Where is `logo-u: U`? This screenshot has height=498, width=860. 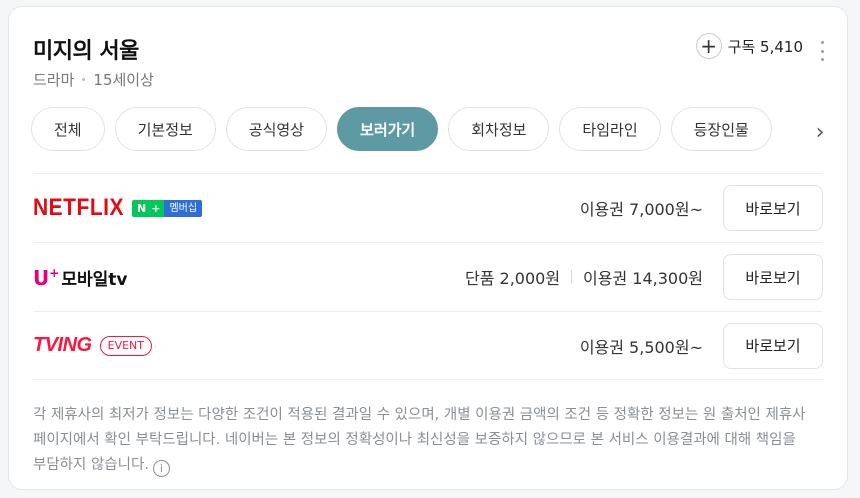 logo-u: U is located at coordinates (41, 277).